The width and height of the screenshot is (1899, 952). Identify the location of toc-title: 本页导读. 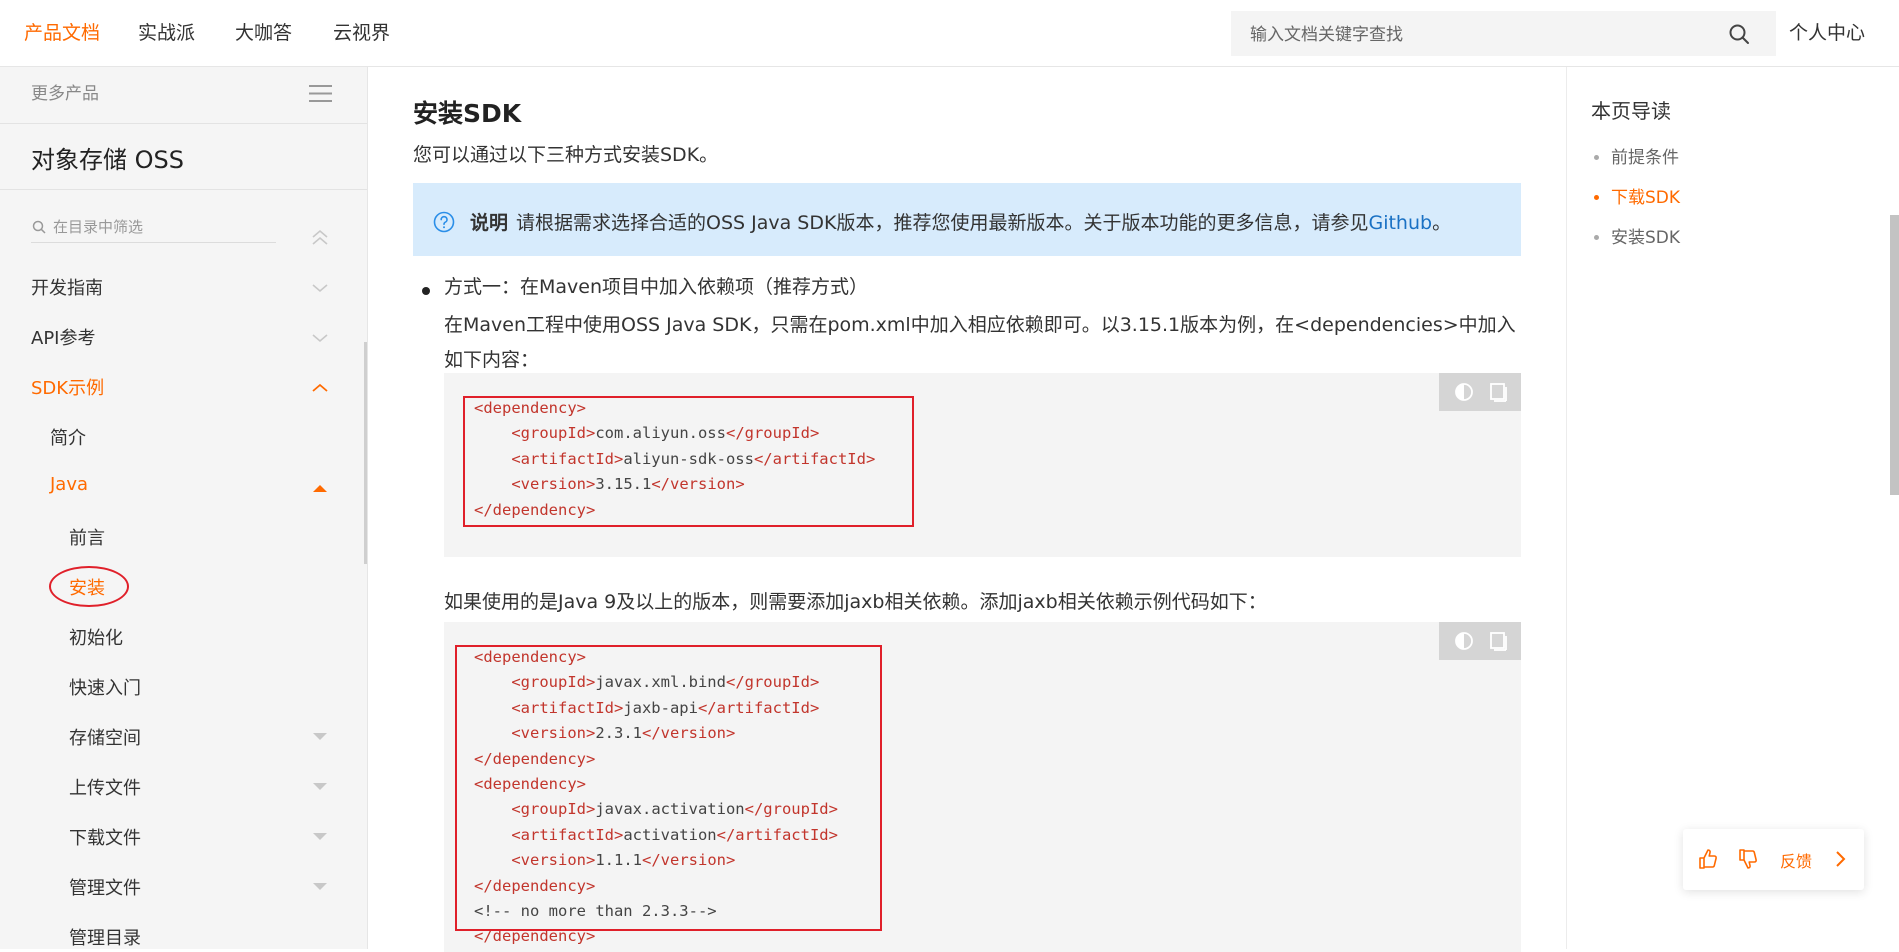
(1631, 111).